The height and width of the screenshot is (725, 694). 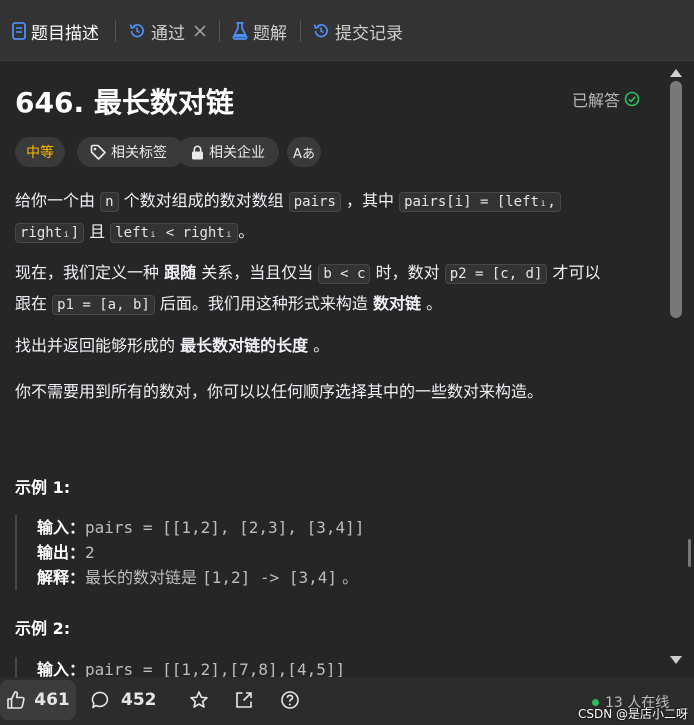 I want to click on output-label: 输出：, so click(x=61, y=552).